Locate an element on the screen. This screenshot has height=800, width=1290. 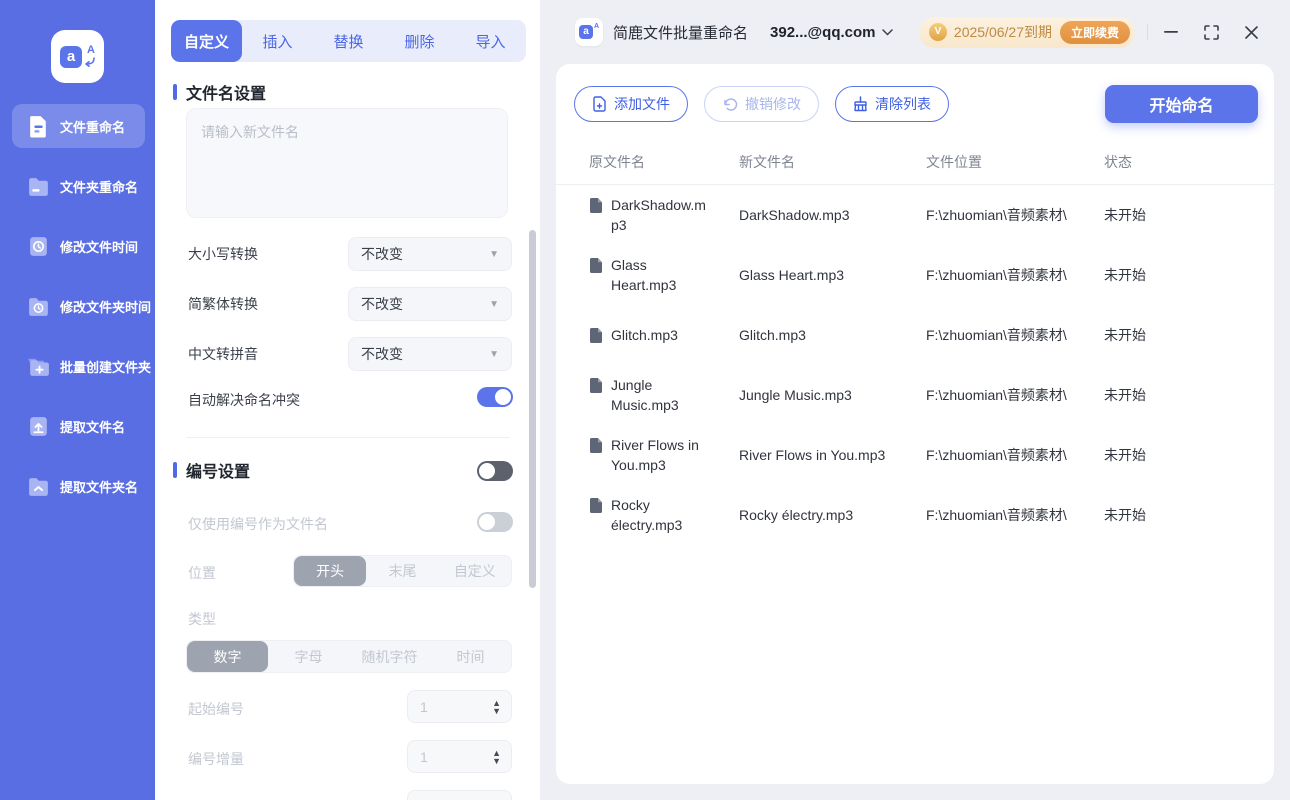
case-convert-select: 不改变 ▼ is located at coordinates (430, 254).